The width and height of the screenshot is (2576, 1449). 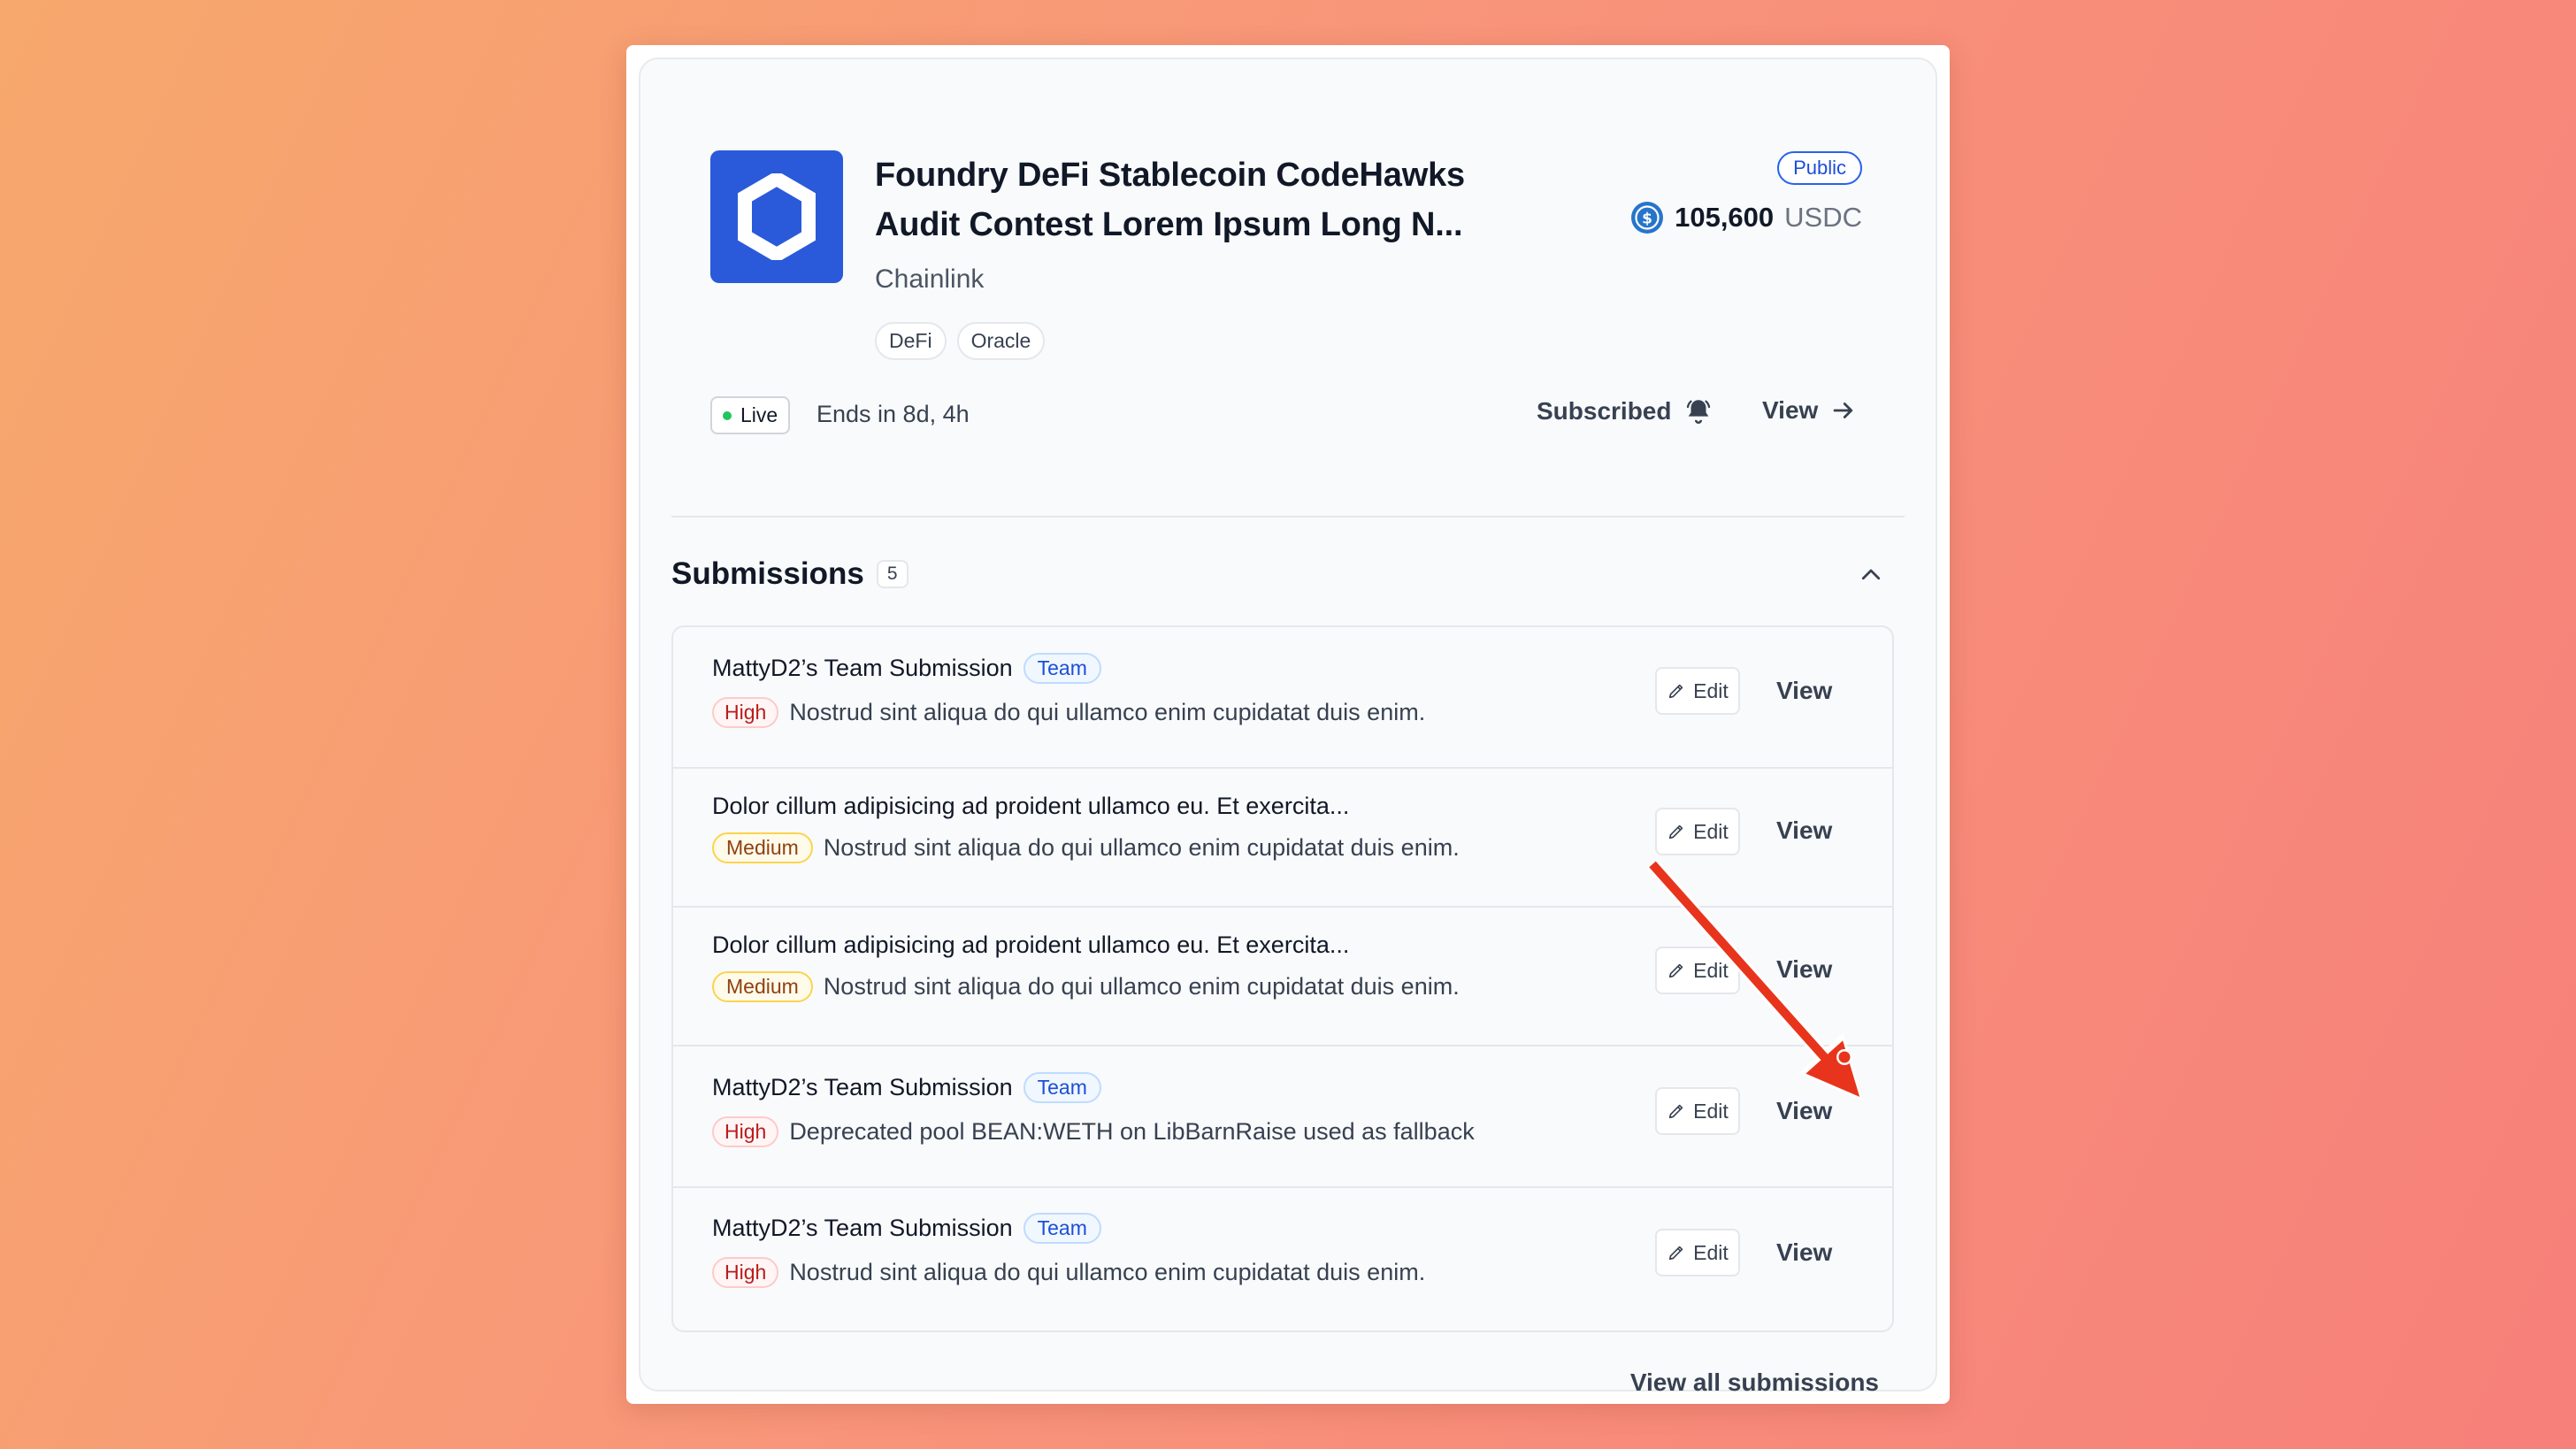 I want to click on collapse-toggle, so click(x=1871, y=577).